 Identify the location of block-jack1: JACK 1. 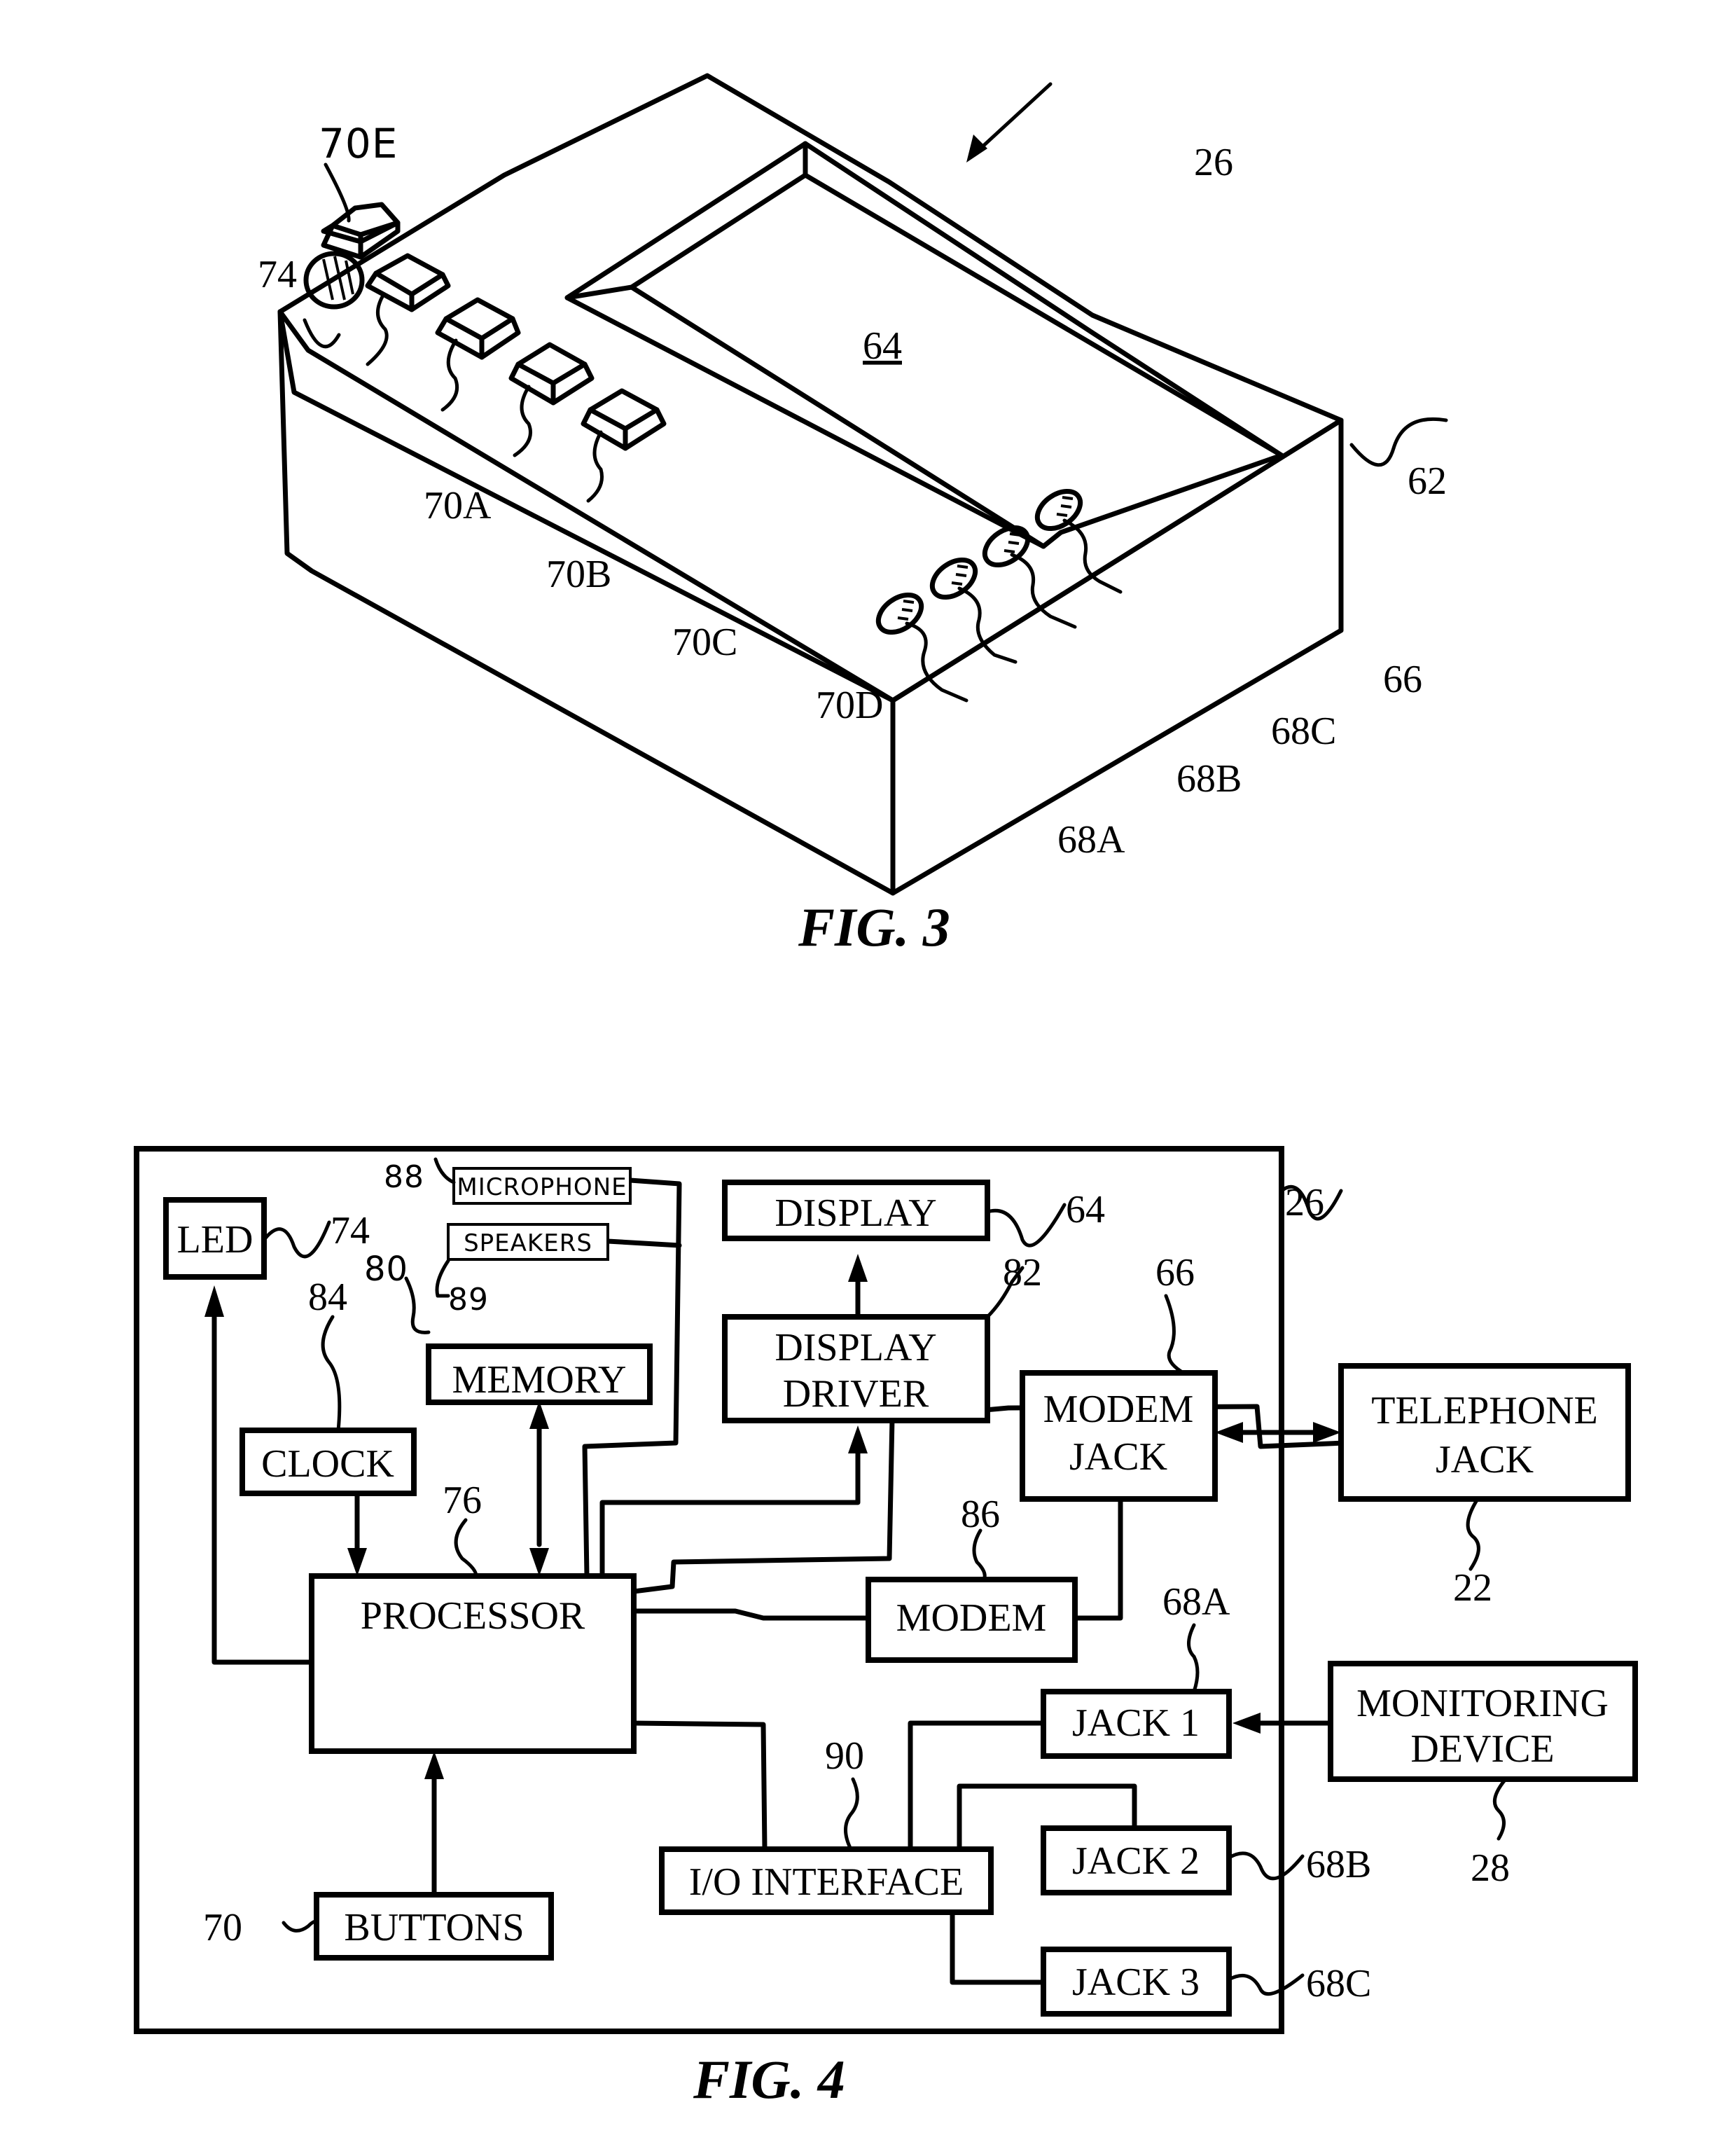
(1137, 1724).